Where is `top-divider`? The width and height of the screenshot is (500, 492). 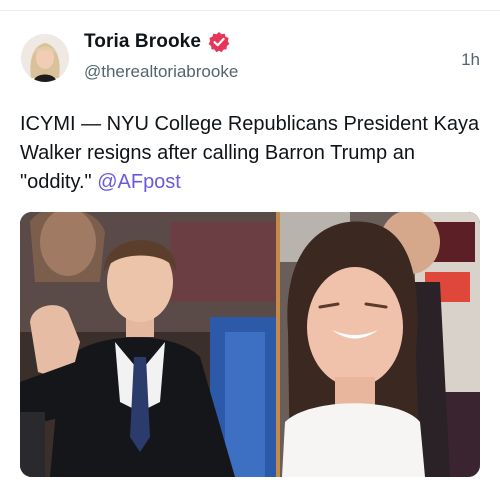
top-divider is located at coordinates (250, 10).